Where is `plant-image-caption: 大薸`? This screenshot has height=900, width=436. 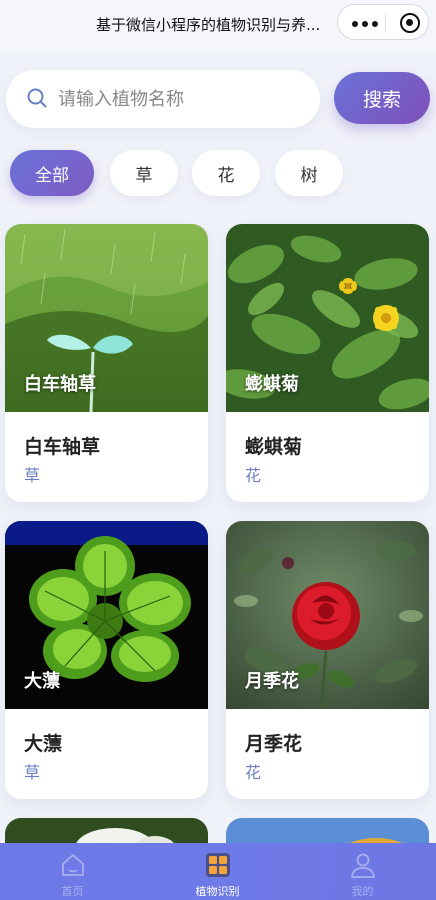 plant-image-caption: 大薸 is located at coordinates (42, 681).